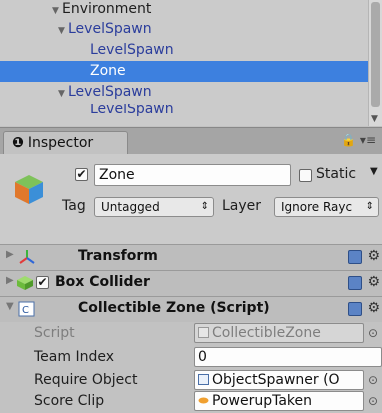 The height and width of the screenshot is (413, 382). Describe the element at coordinates (107, 9) in the screenshot. I see `hierarchy-row-label: Environment` at that location.